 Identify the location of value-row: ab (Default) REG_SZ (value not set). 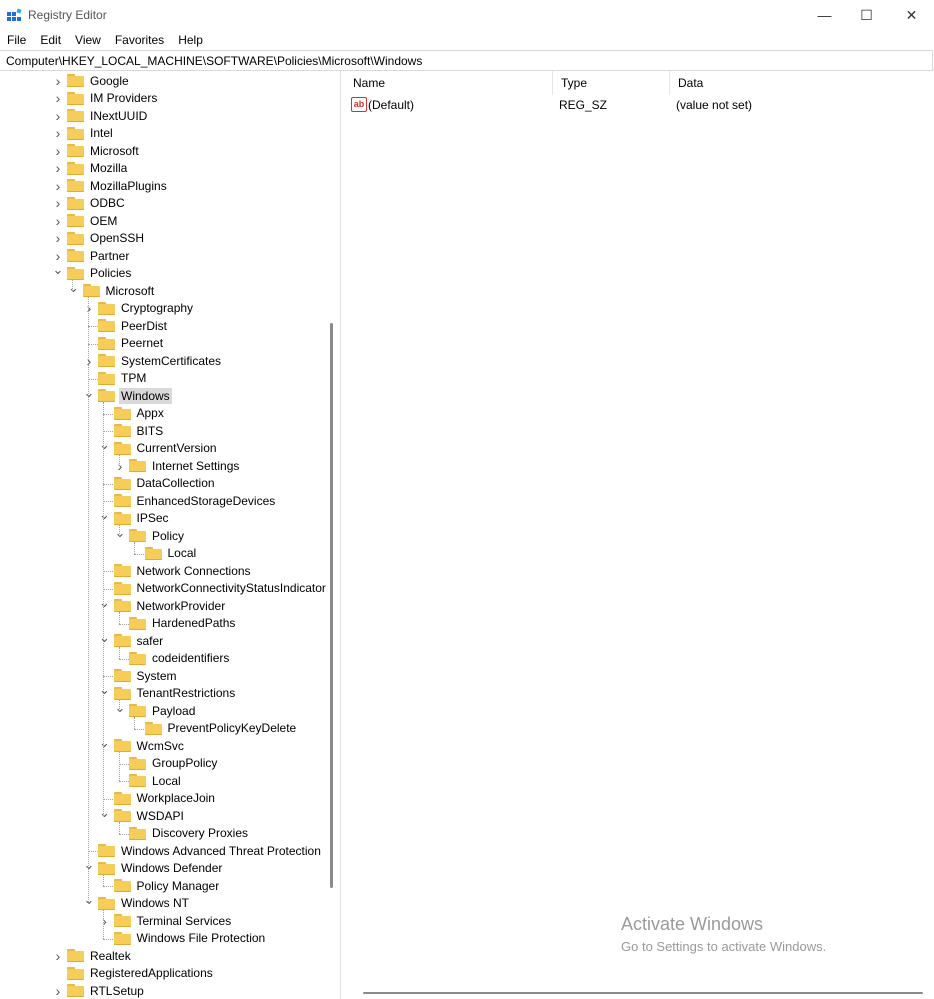
(639, 105).